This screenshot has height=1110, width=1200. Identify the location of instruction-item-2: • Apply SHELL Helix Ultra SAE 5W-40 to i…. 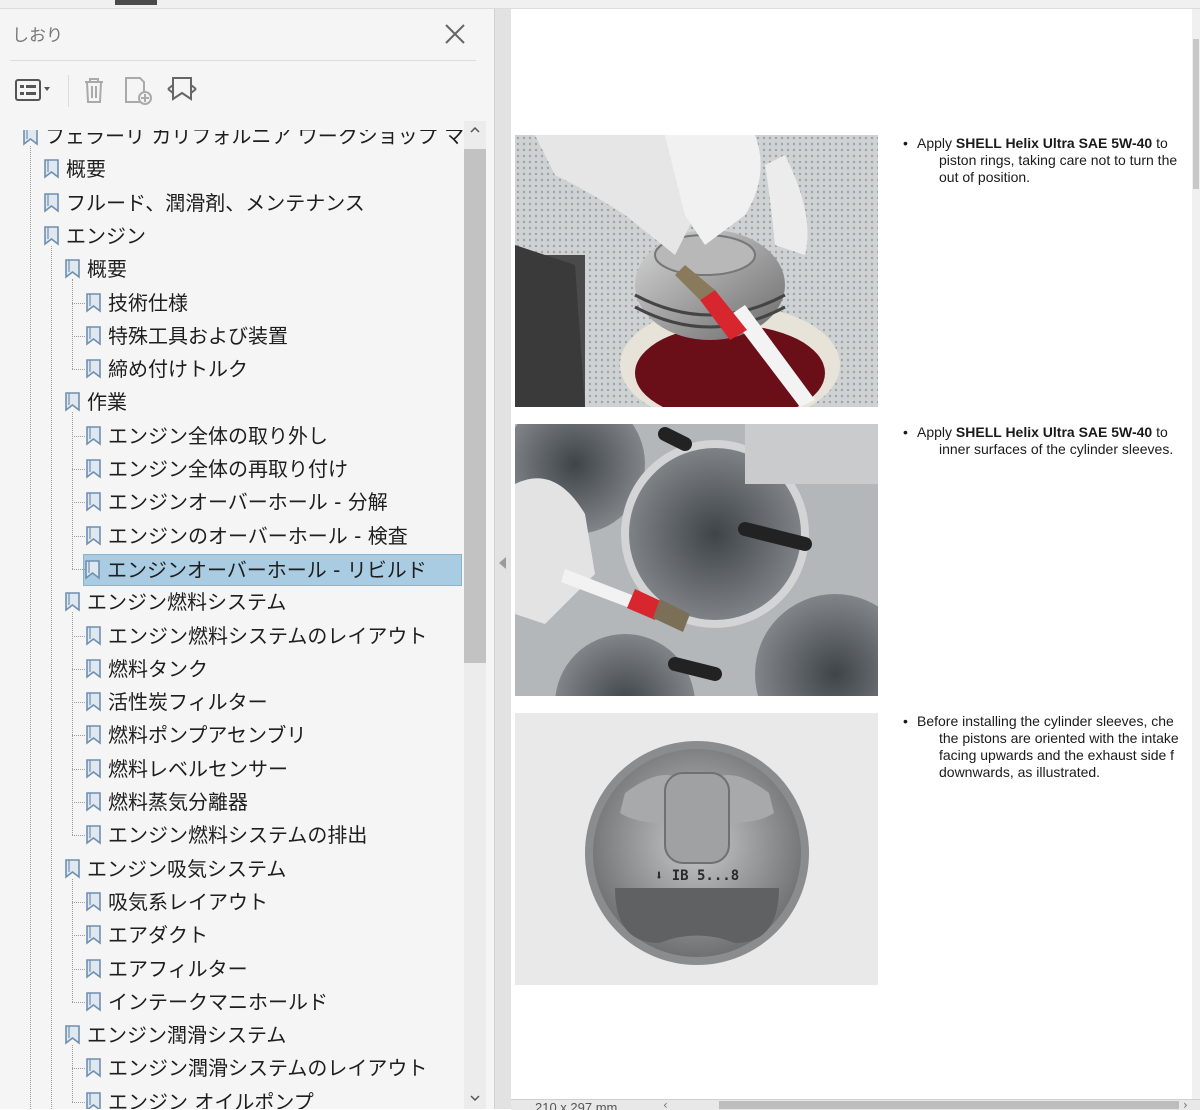
(1038, 440).